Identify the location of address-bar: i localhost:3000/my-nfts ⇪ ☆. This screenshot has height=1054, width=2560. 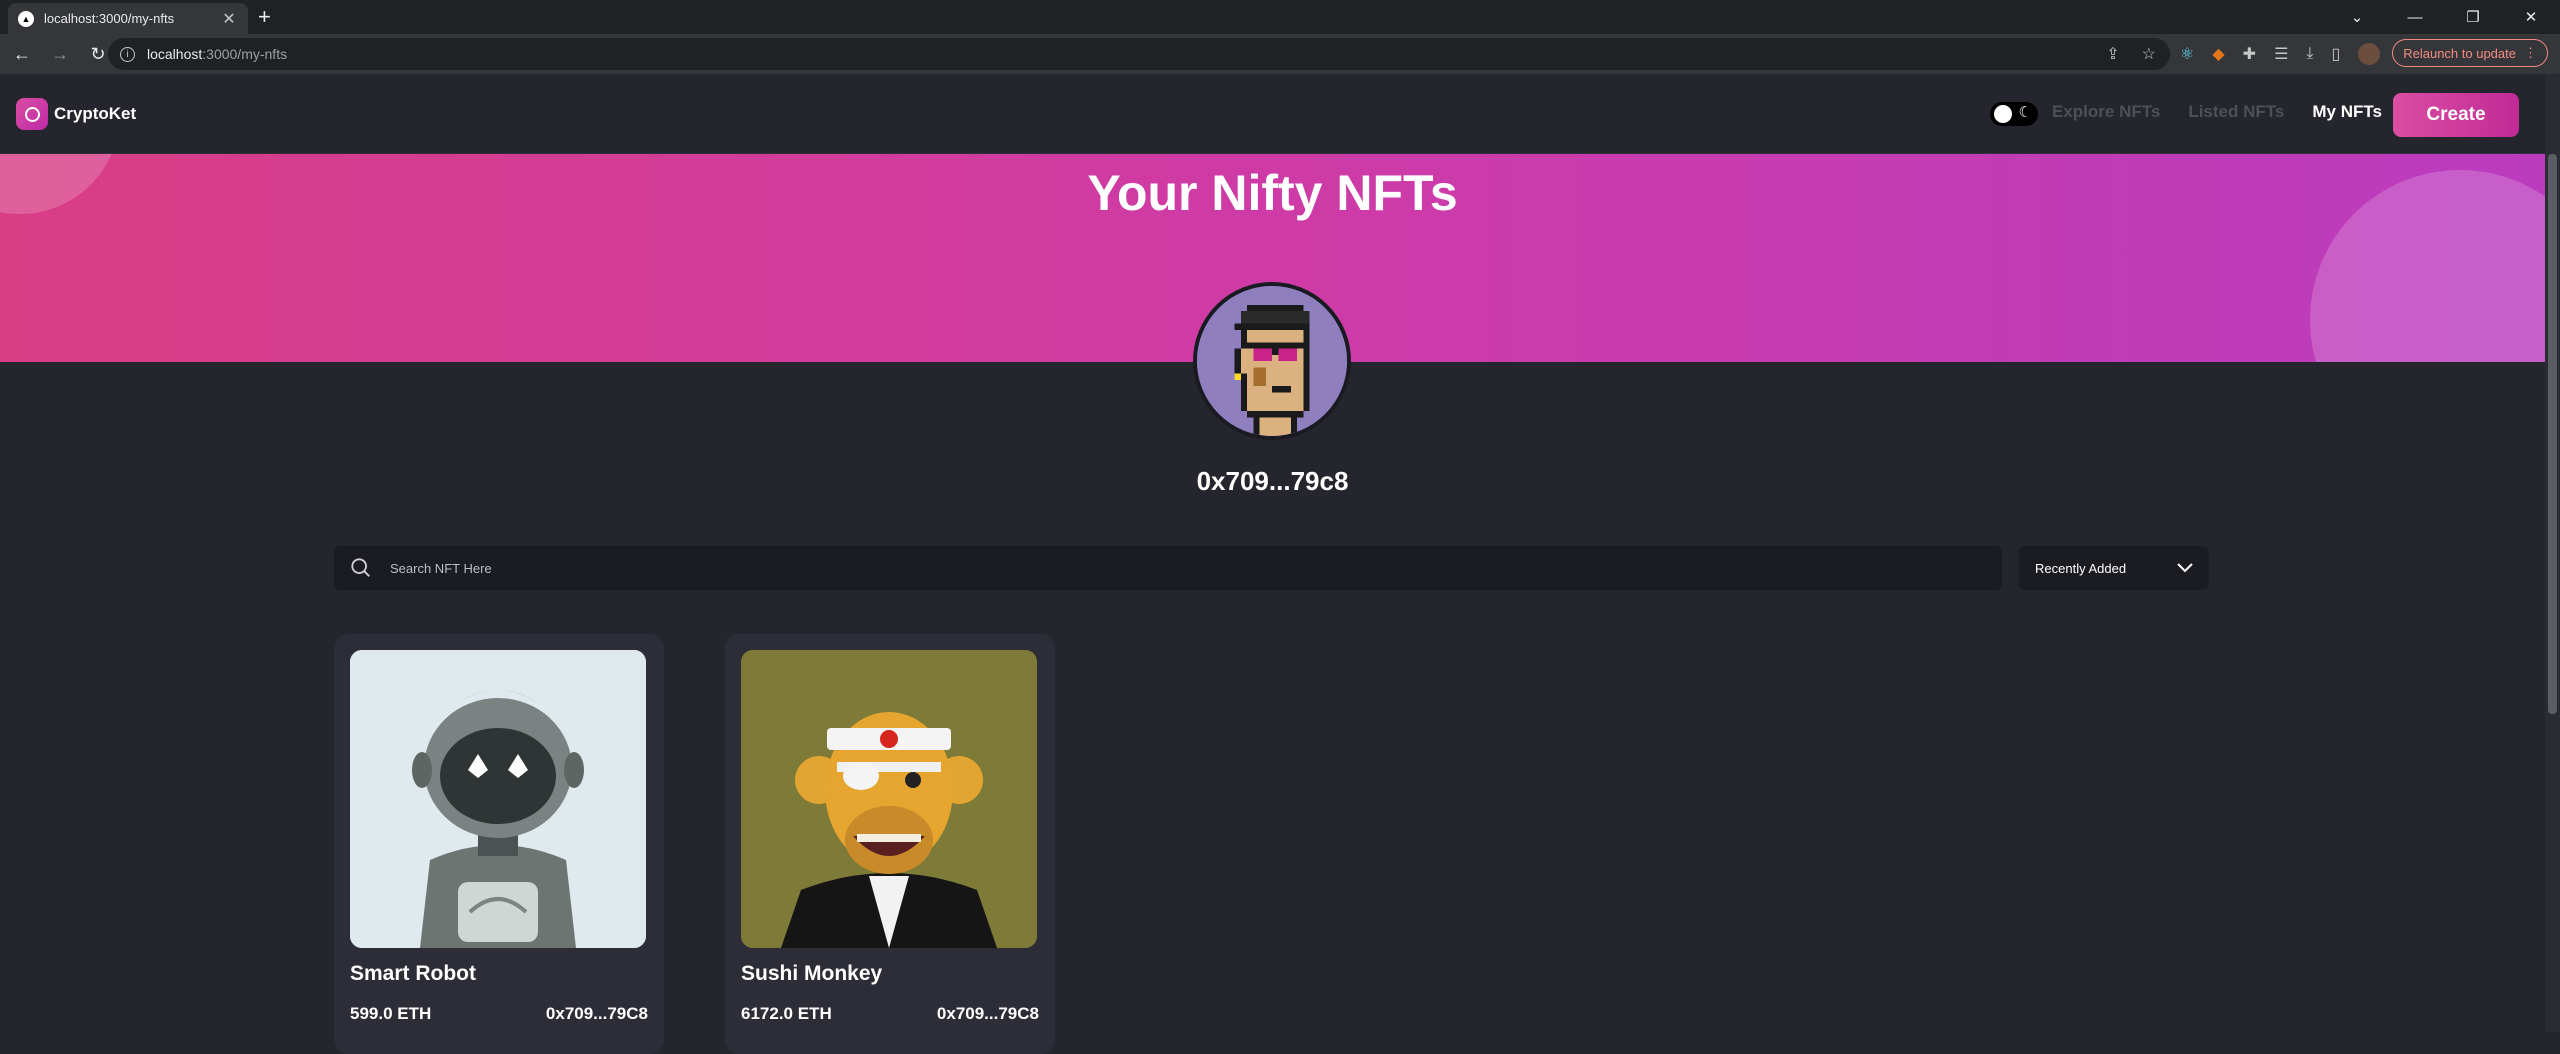
(1139, 54).